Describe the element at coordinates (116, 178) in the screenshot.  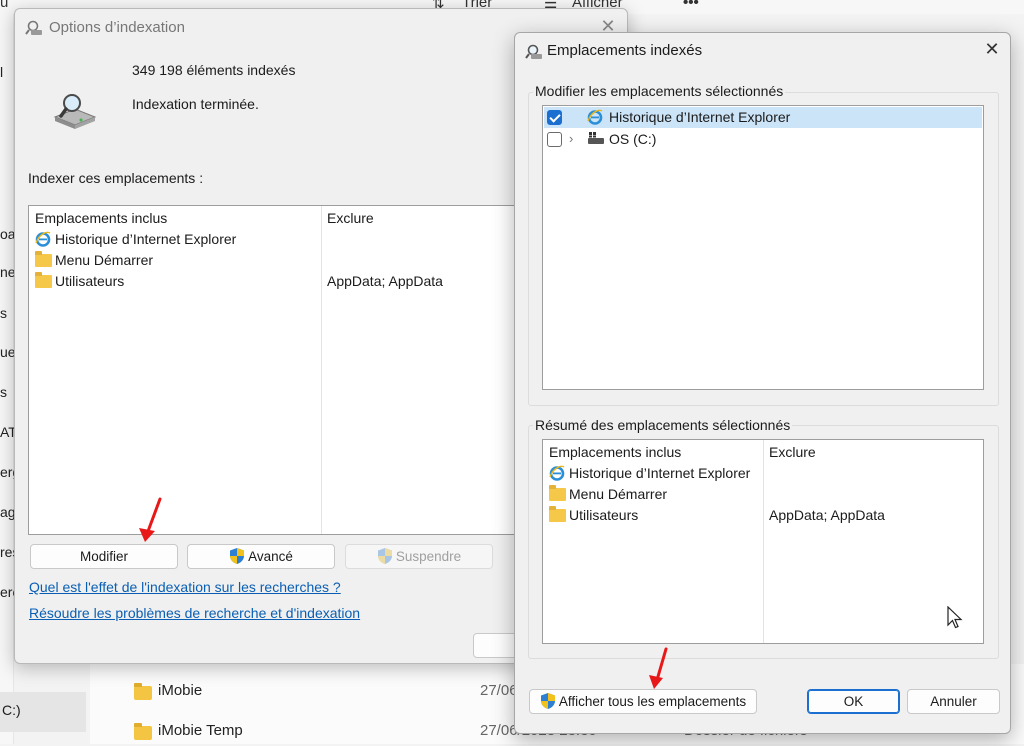
I see `locations-label: Indexer ces emplacements :` at that location.